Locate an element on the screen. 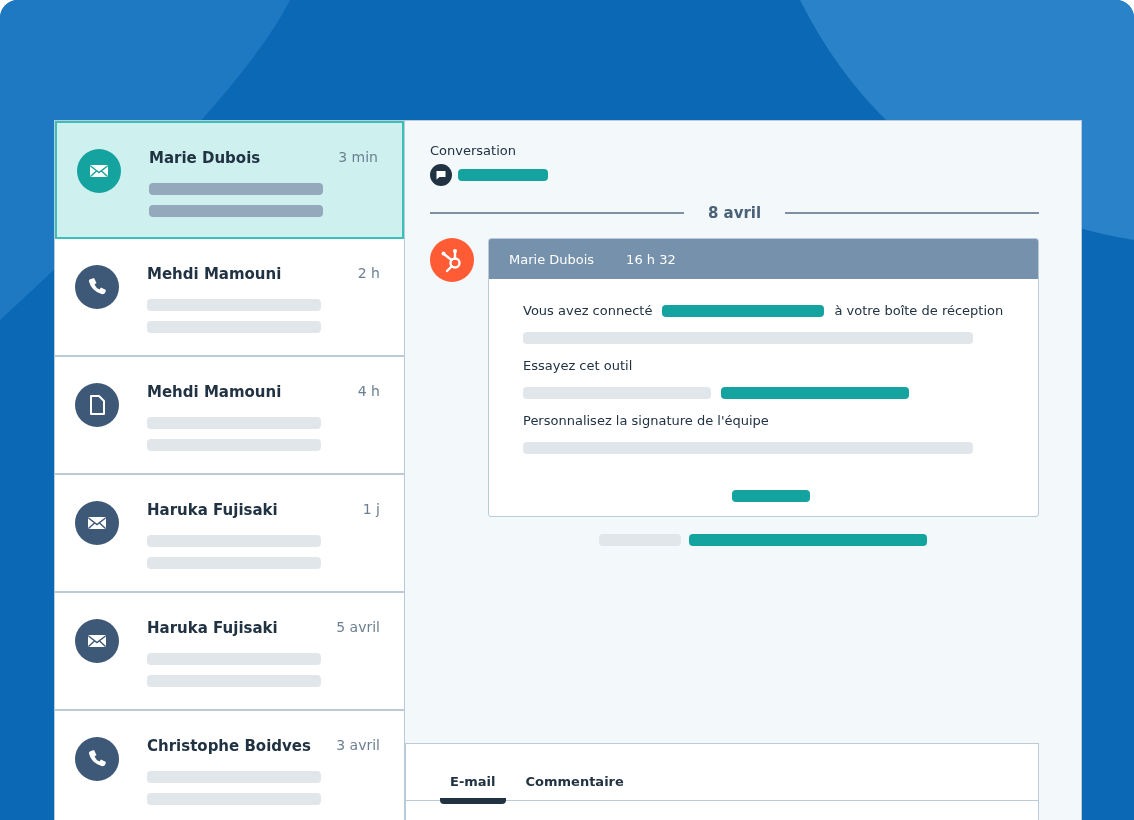 The width and height of the screenshot is (1134, 820). message-text: Vous avez connecté is located at coordinates (588, 310).